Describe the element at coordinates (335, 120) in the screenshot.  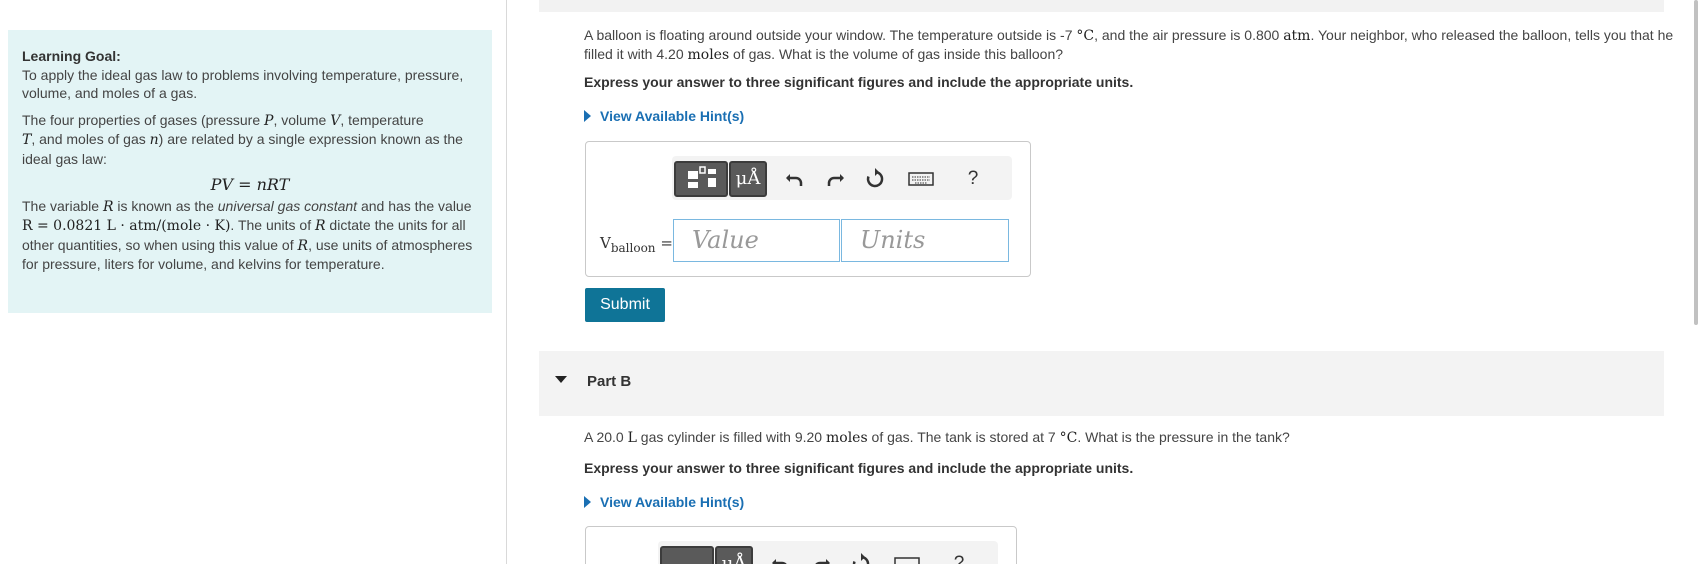
I see `math-V: V` at that location.